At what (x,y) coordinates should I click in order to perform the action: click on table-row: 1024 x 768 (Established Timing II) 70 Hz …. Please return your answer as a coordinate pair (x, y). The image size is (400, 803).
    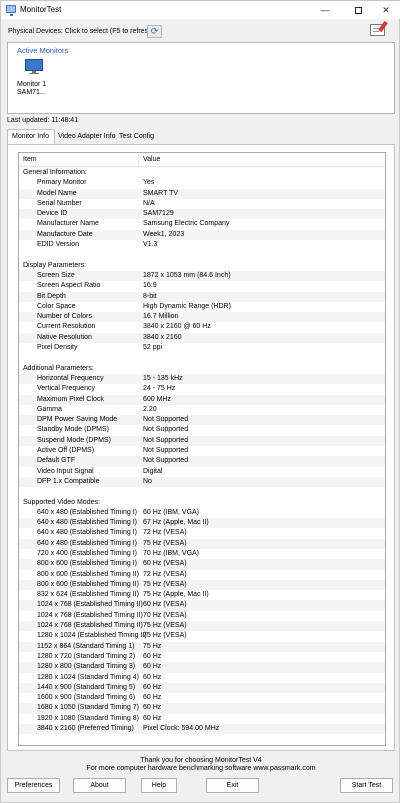
    Looking at the image, I should click on (202, 616).